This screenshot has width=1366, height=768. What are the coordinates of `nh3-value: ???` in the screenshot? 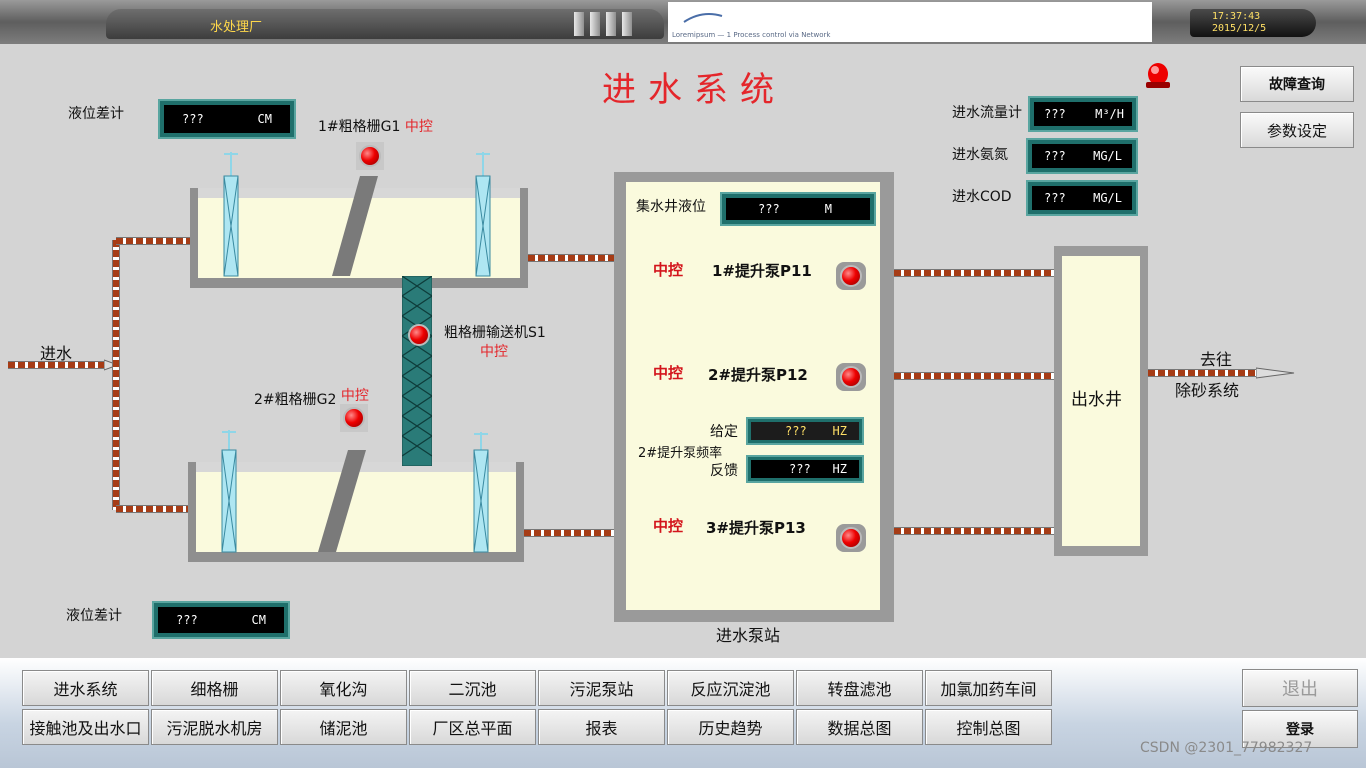 It's located at (1055, 156).